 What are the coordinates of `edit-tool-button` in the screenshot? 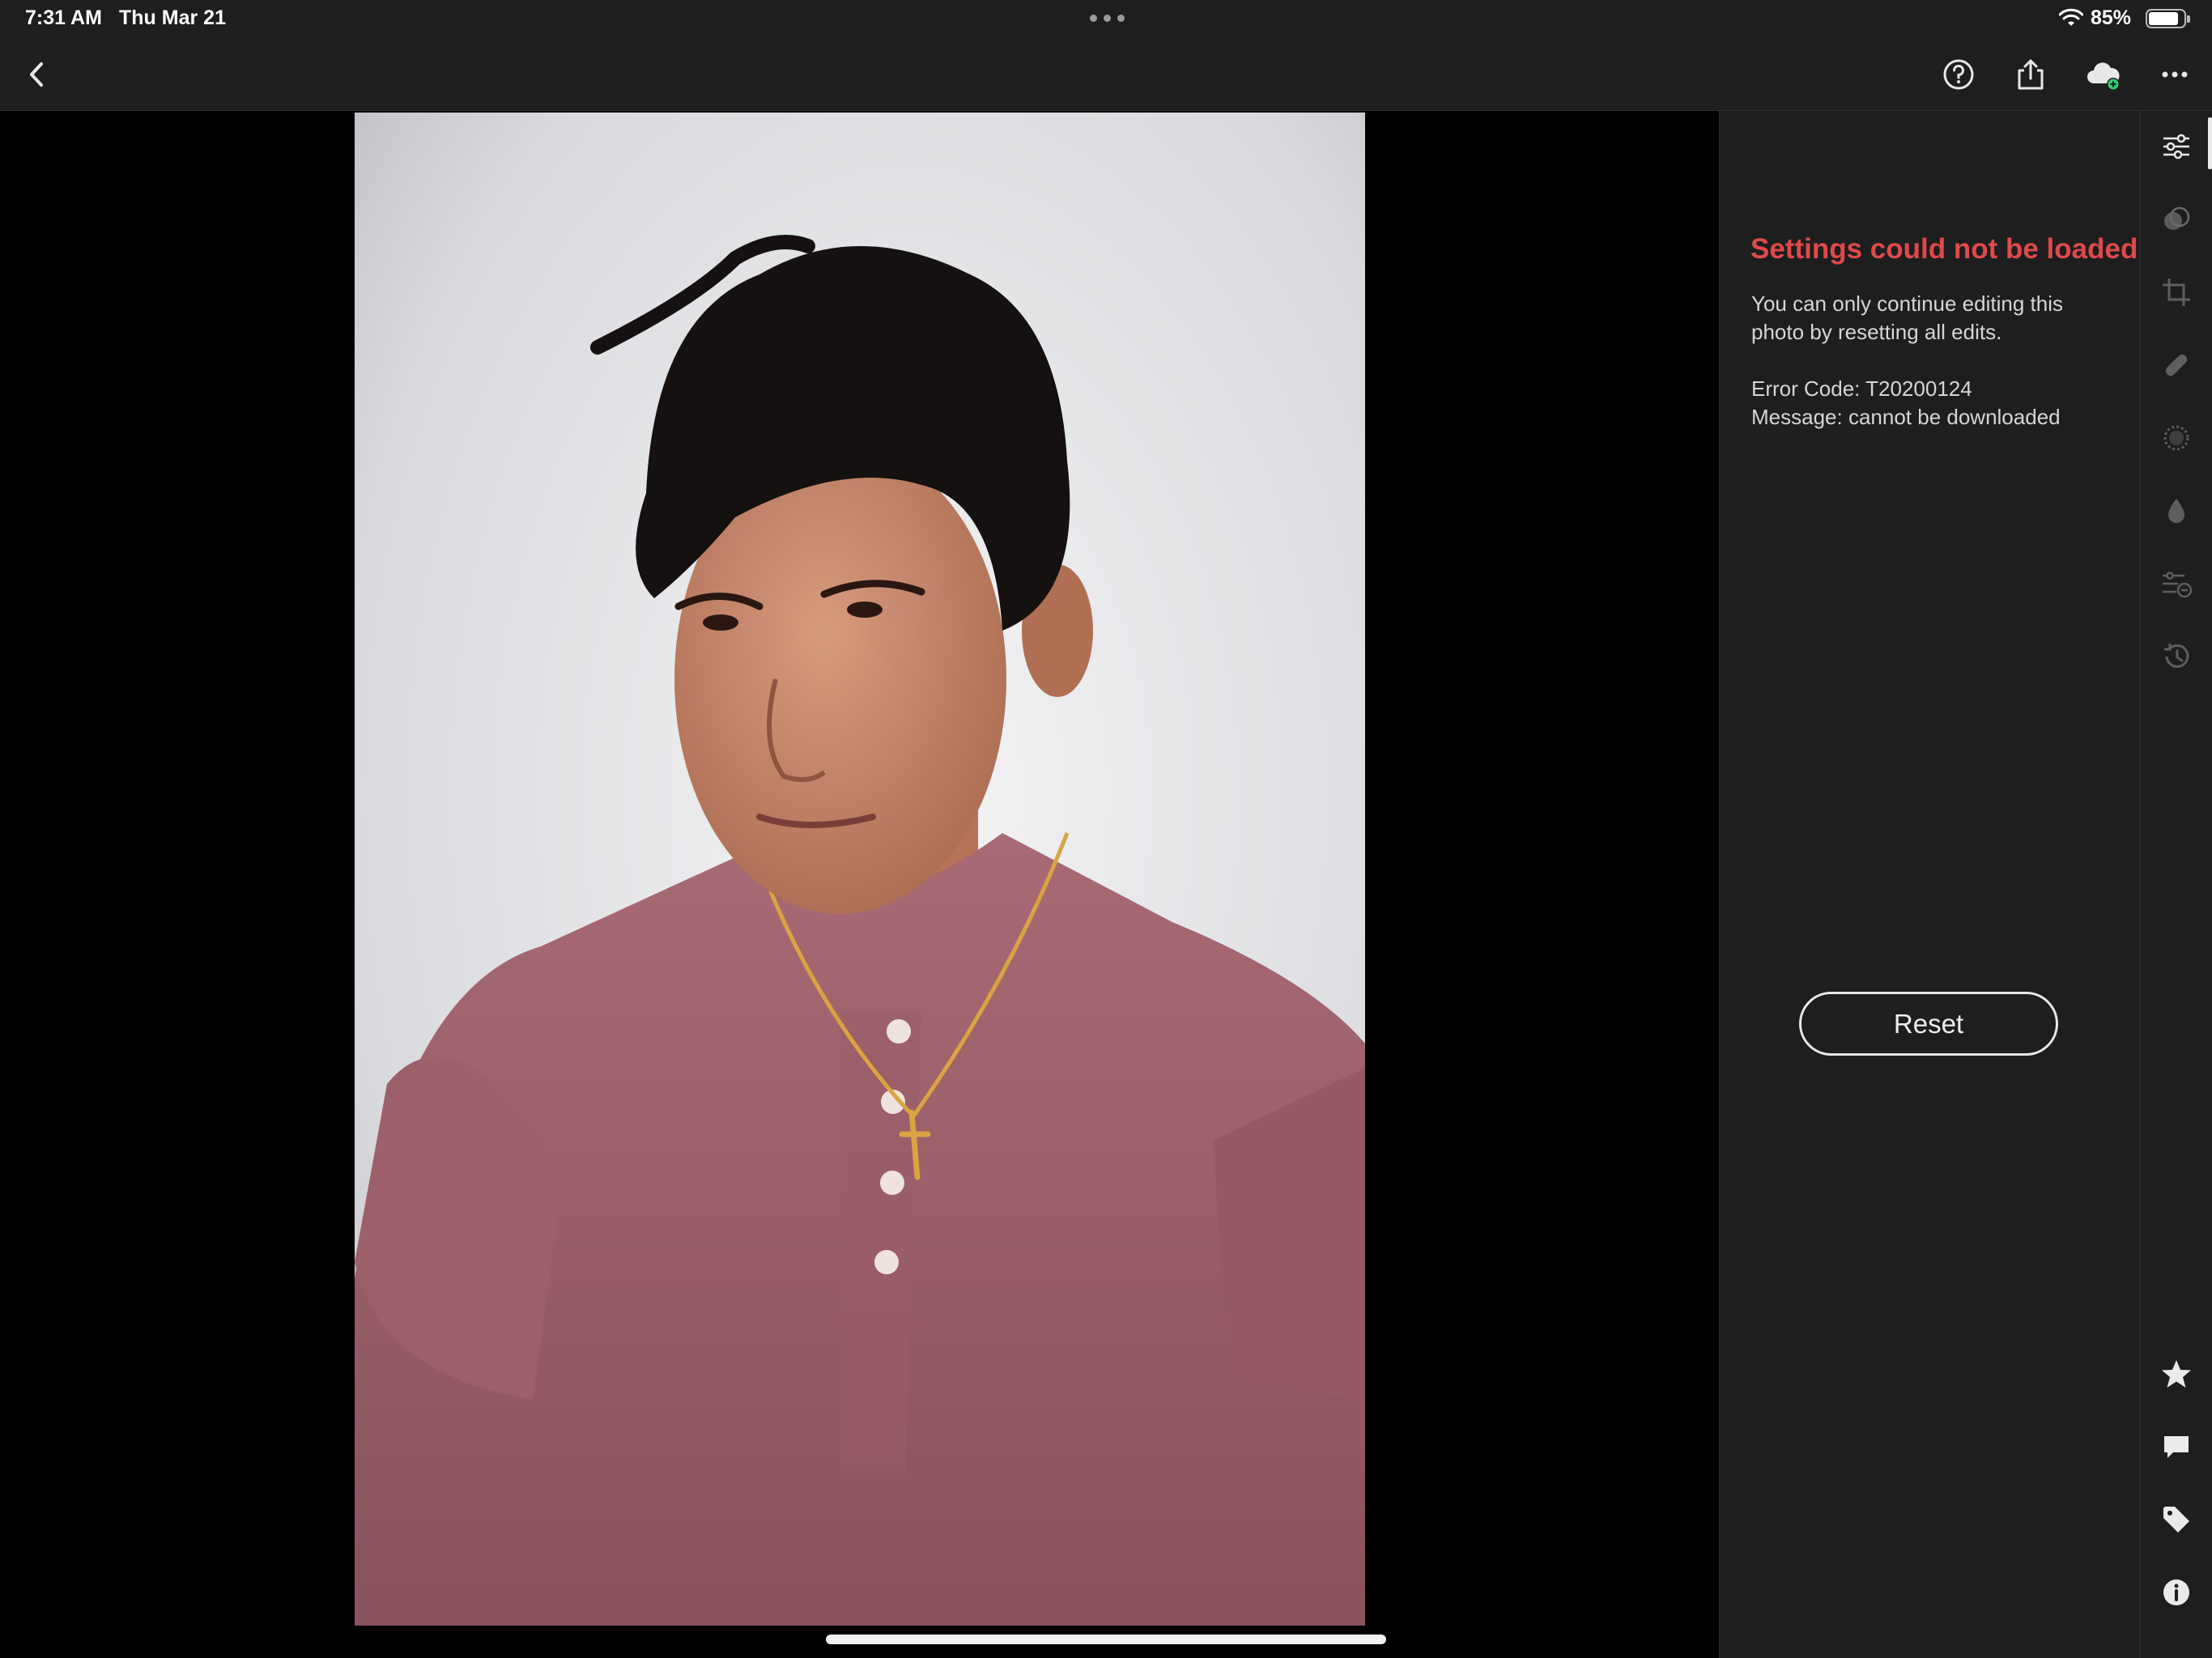 It's located at (2177, 146).